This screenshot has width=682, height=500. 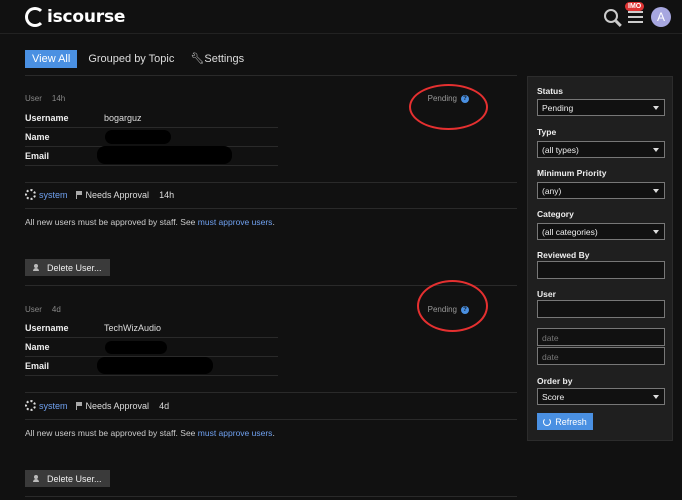 What do you see at coordinates (552, 191) in the screenshot?
I see `priority-select-value: (any)` at bounding box center [552, 191].